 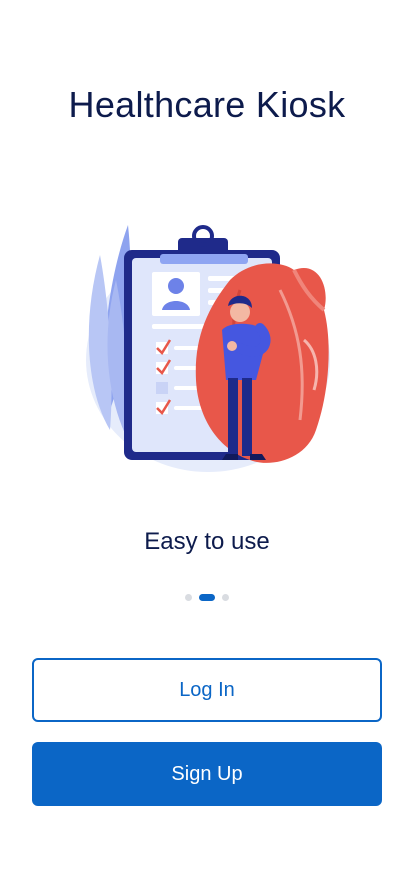 I want to click on onboarding-caption: Easy to use, so click(x=207, y=541).